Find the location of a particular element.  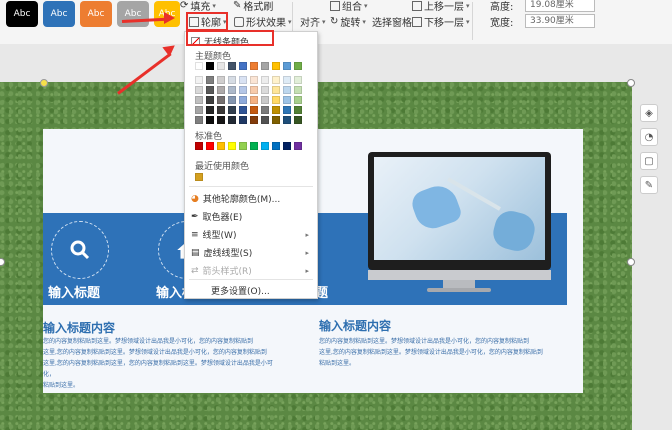

pen-icon: ✎ is located at coordinates (649, 185).